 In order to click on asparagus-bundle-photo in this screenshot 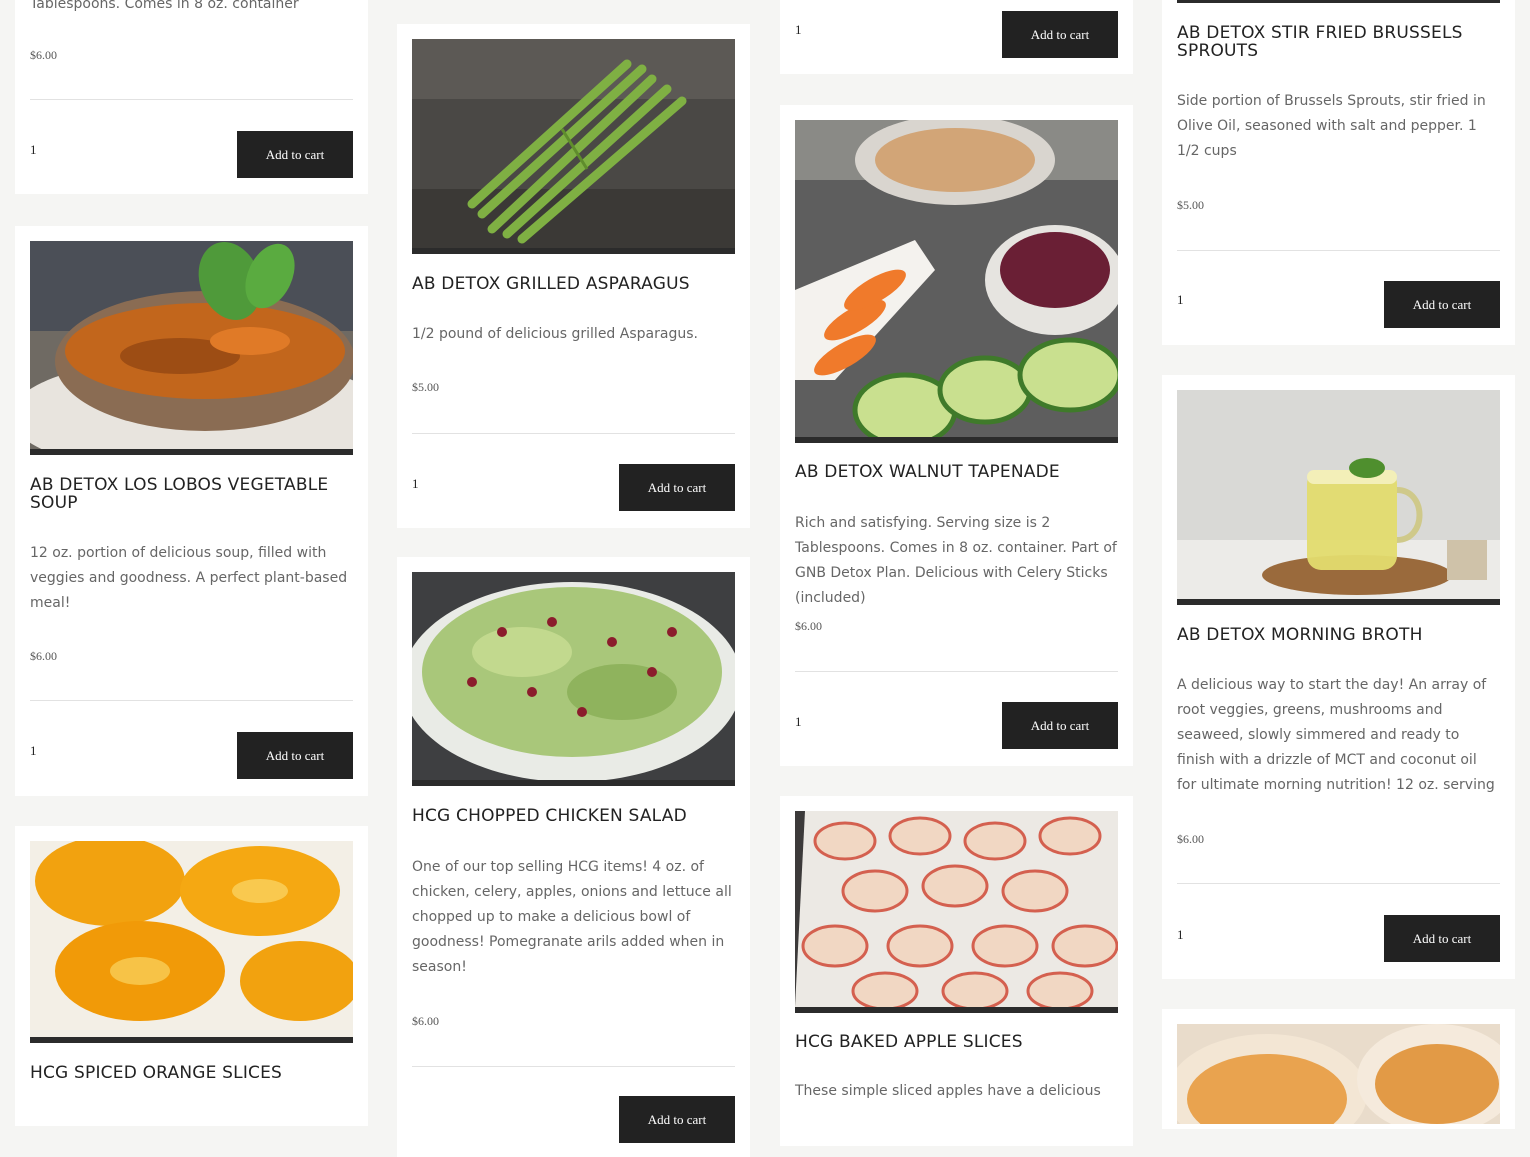, I will do `click(573, 143)`.